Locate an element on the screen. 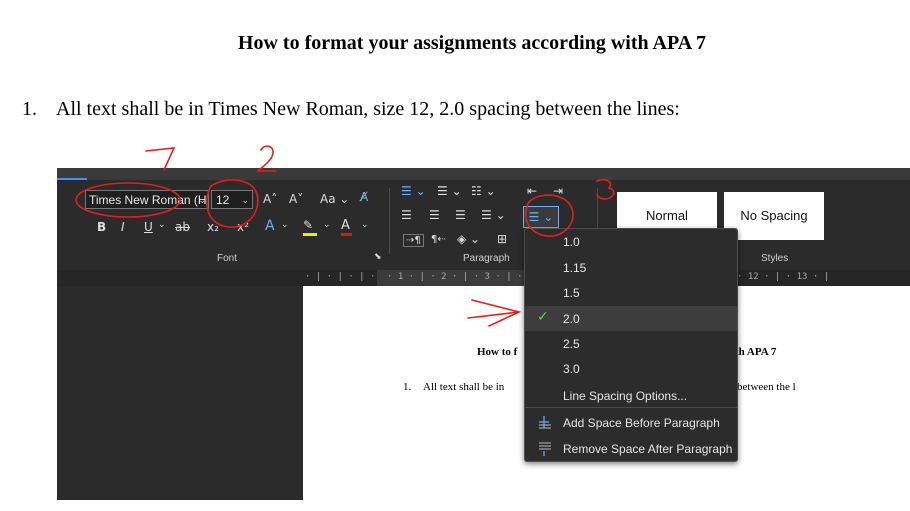 This screenshot has height=511, width=910. preview-line-left: All text shall be in is located at coordinates (464, 387).